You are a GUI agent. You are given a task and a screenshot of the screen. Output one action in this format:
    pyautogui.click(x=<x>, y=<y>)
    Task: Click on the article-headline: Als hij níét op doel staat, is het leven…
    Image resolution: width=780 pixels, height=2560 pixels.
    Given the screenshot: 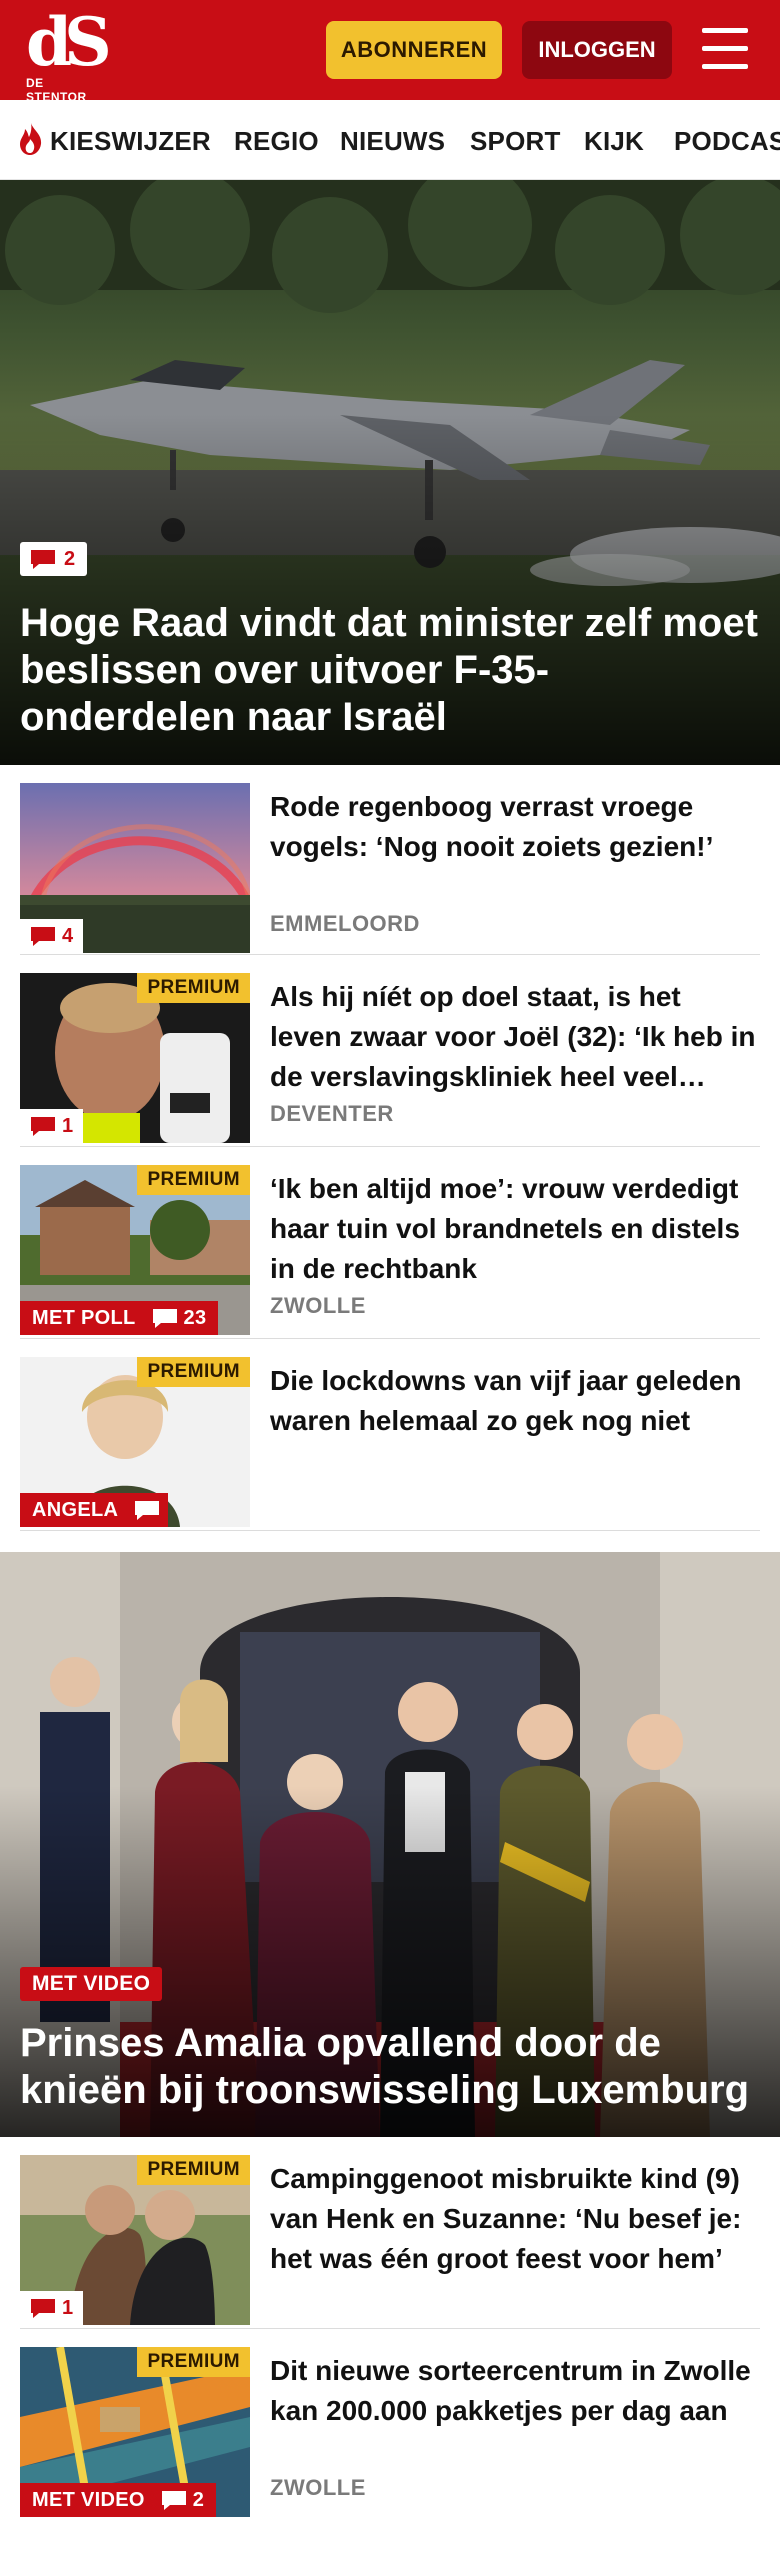 What is the action you would take?
    pyautogui.click(x=515, y=1037)
    